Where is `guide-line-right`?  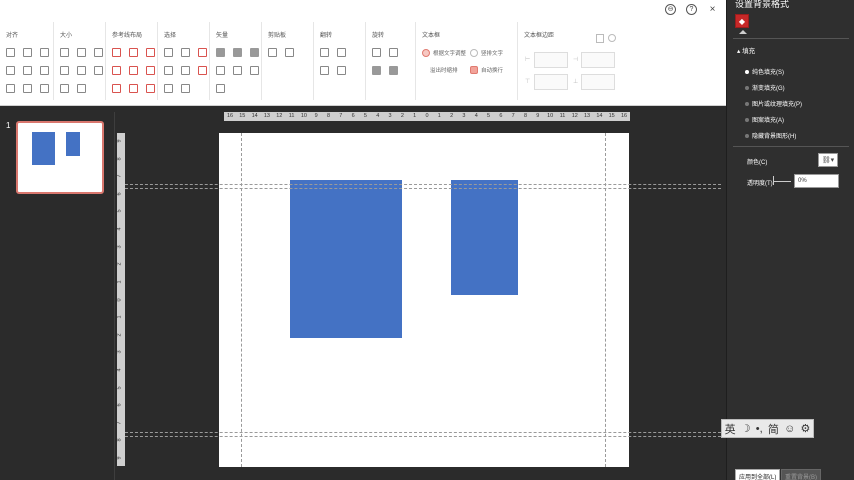 guide-line-right is located at coordinates (605, 300).